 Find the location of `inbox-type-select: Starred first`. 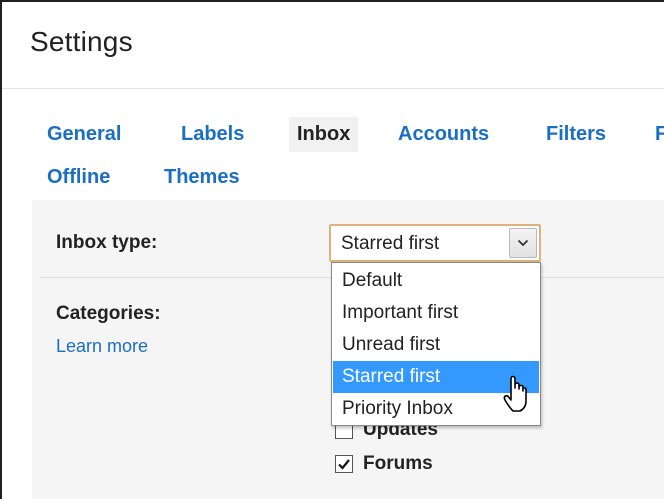

inbox-type-select: Starred first is located at coordinates (435, 243).